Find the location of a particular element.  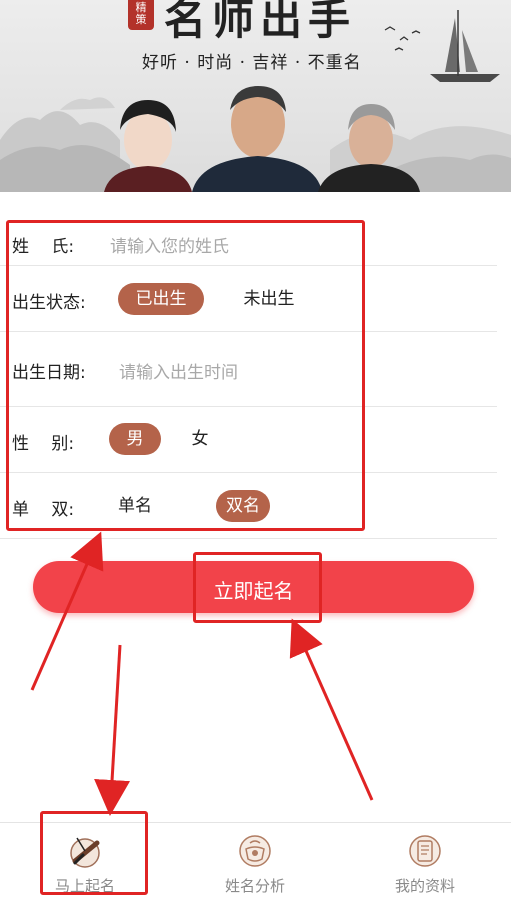

banner-subtitle: 好听 · 时尚 · 吉祥 · 不重名 is located at coordinates (252, 63).